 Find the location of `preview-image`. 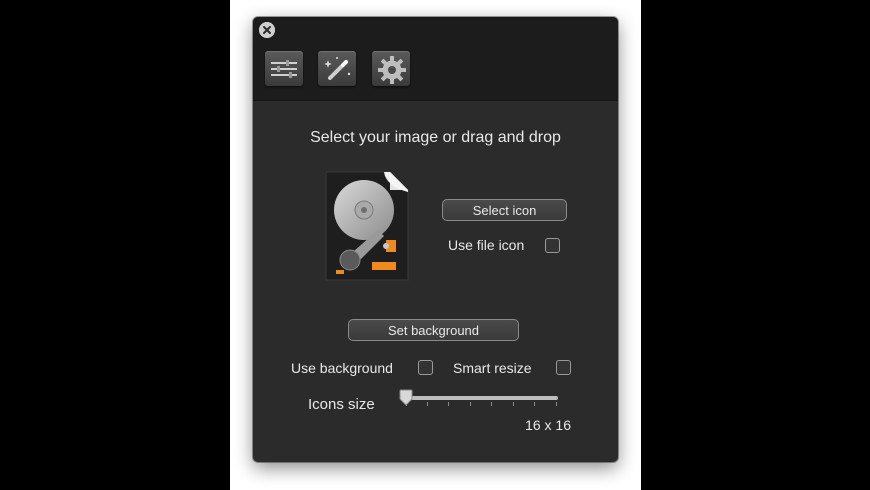

preview-image is located at coordinates (367, 226).